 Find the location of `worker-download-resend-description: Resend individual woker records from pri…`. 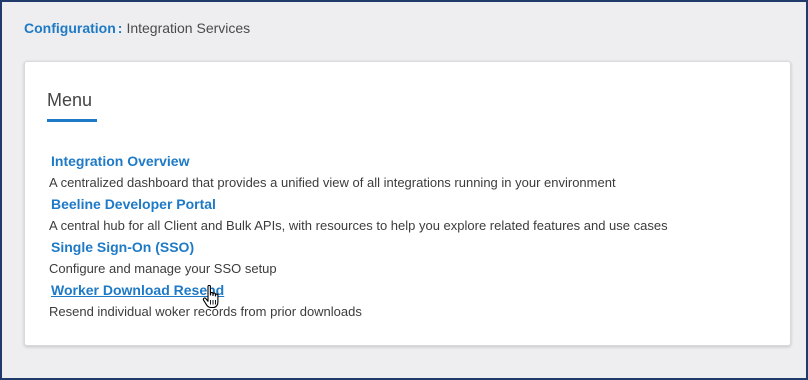

worker-download-resend-description: Resend individual woker records from pri… is located at coordinates (205, 311).